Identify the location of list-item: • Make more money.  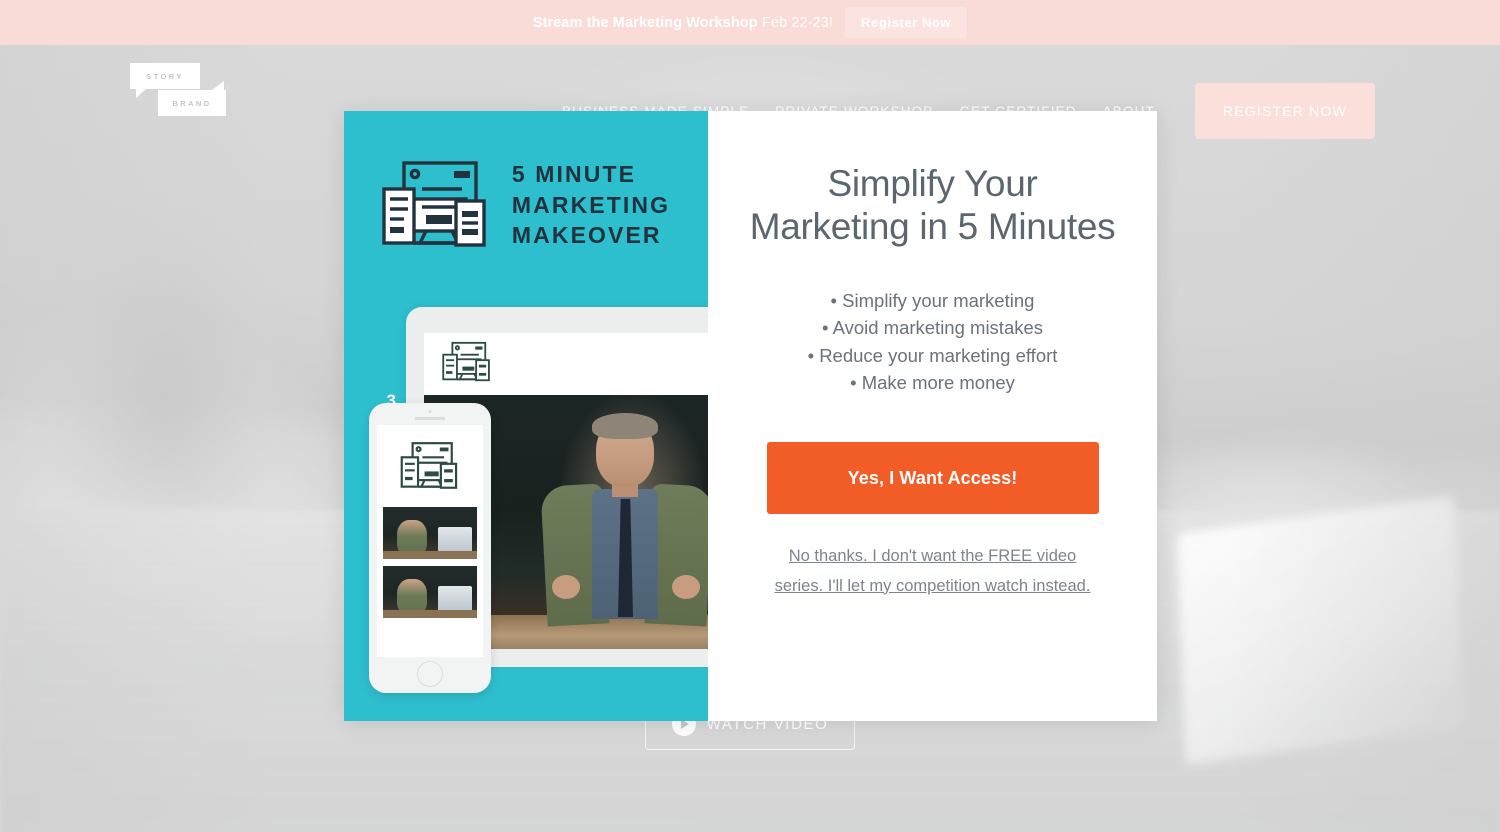
(932, 382).